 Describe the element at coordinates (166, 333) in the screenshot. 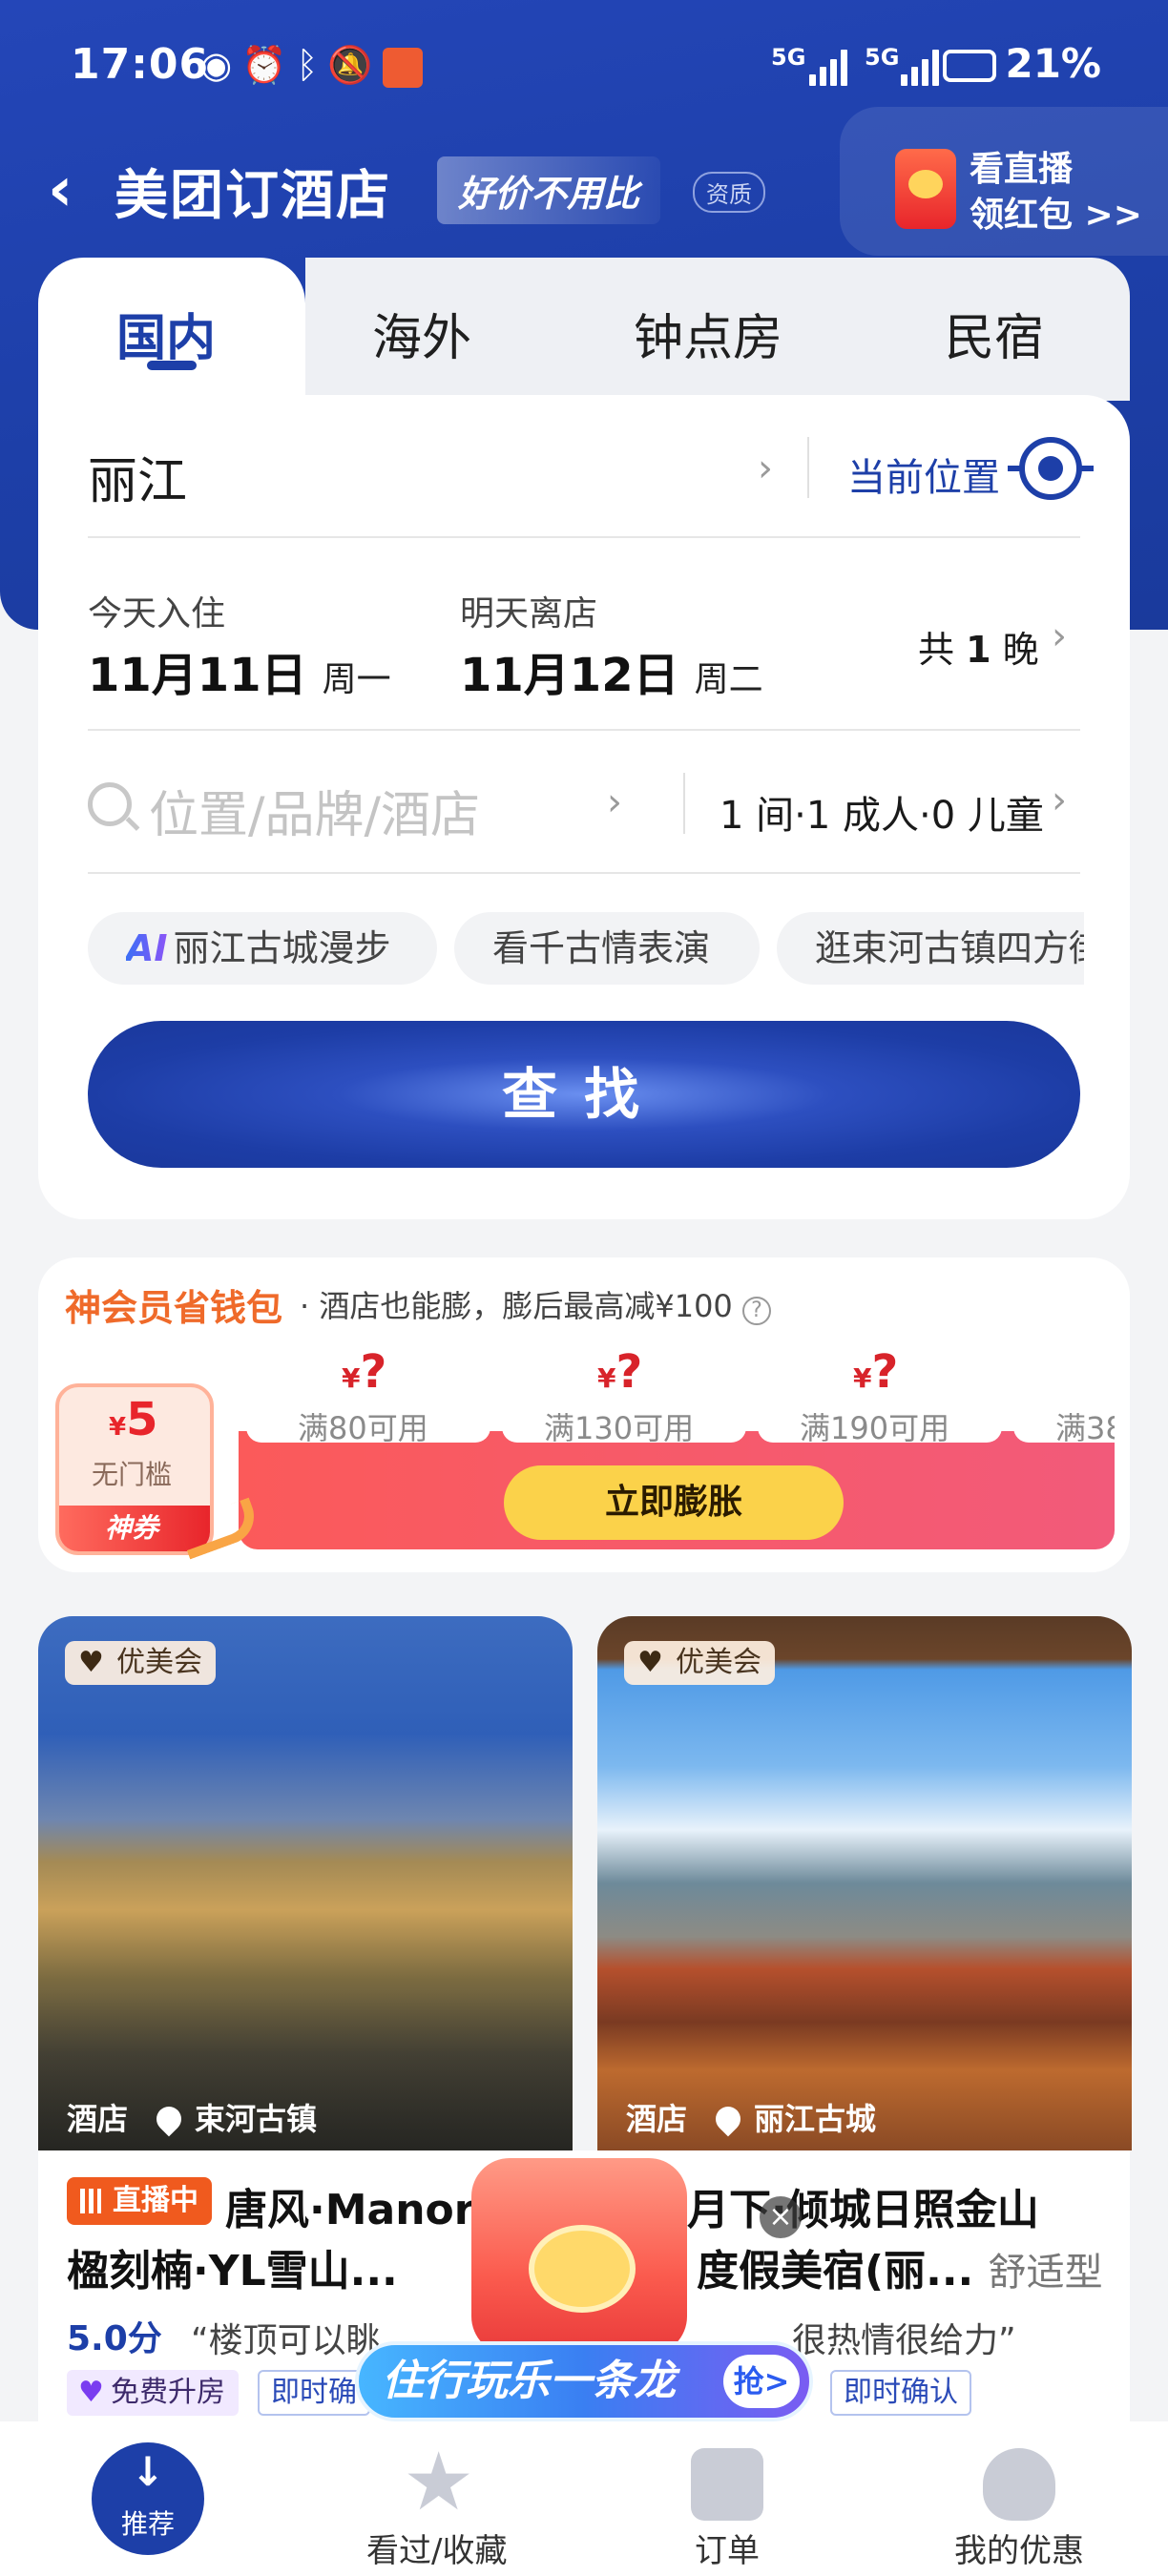

I see `tab-domestic: 国内` at that location.